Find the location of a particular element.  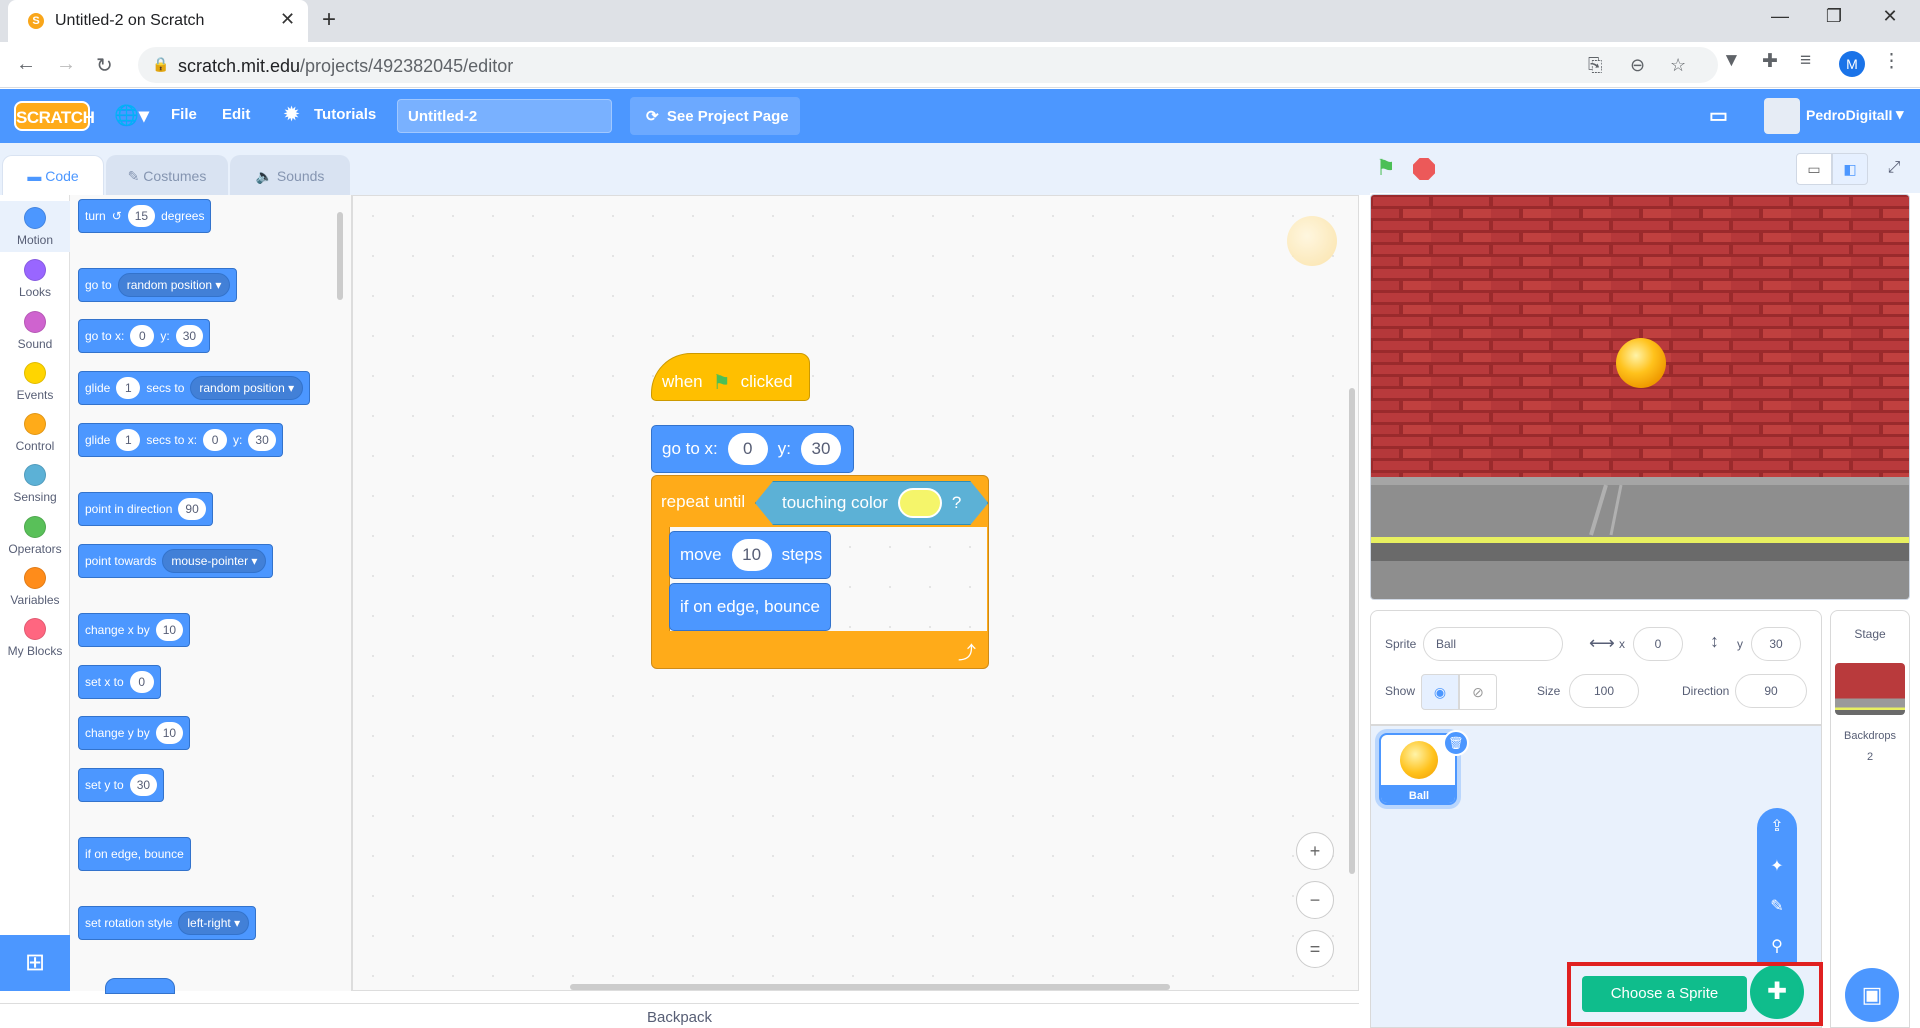

media-icon: ≡ is located at coordinates (1805, 61).